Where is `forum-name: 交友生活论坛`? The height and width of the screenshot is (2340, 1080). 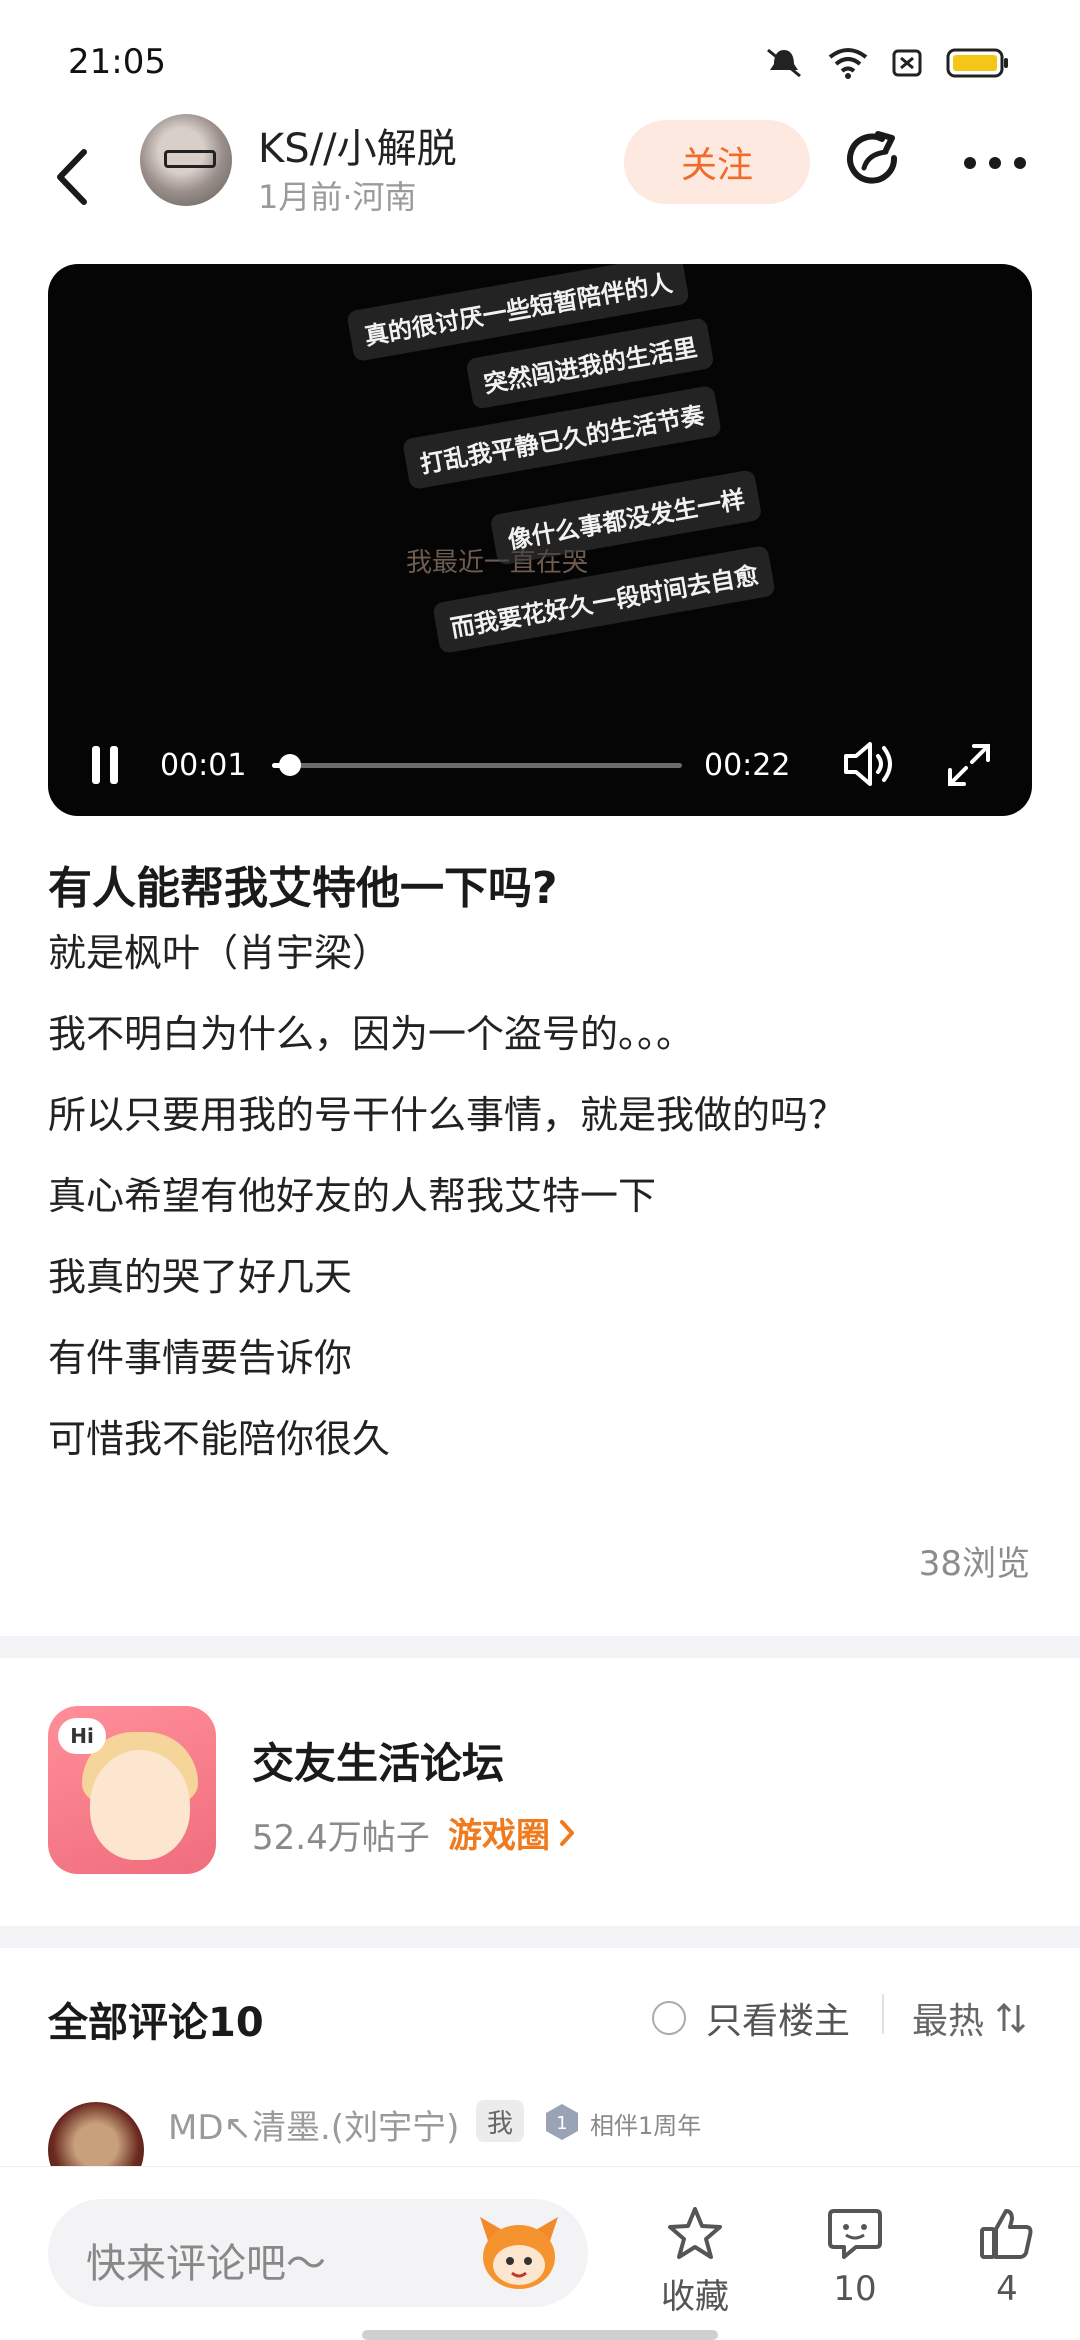
forum-name: 交友生活论坛 is located at coordinates (378, 1760).